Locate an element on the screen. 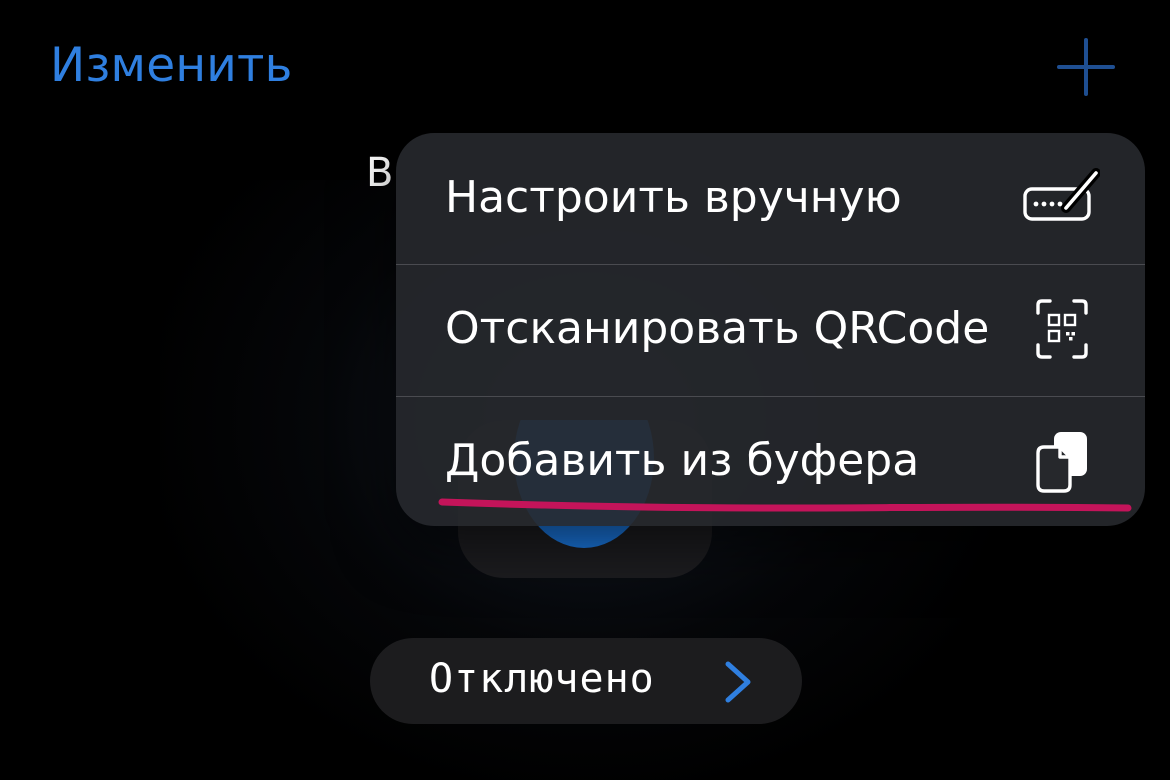 The image size is (1170, 780). add-button is located at coordinates (1086, 68).